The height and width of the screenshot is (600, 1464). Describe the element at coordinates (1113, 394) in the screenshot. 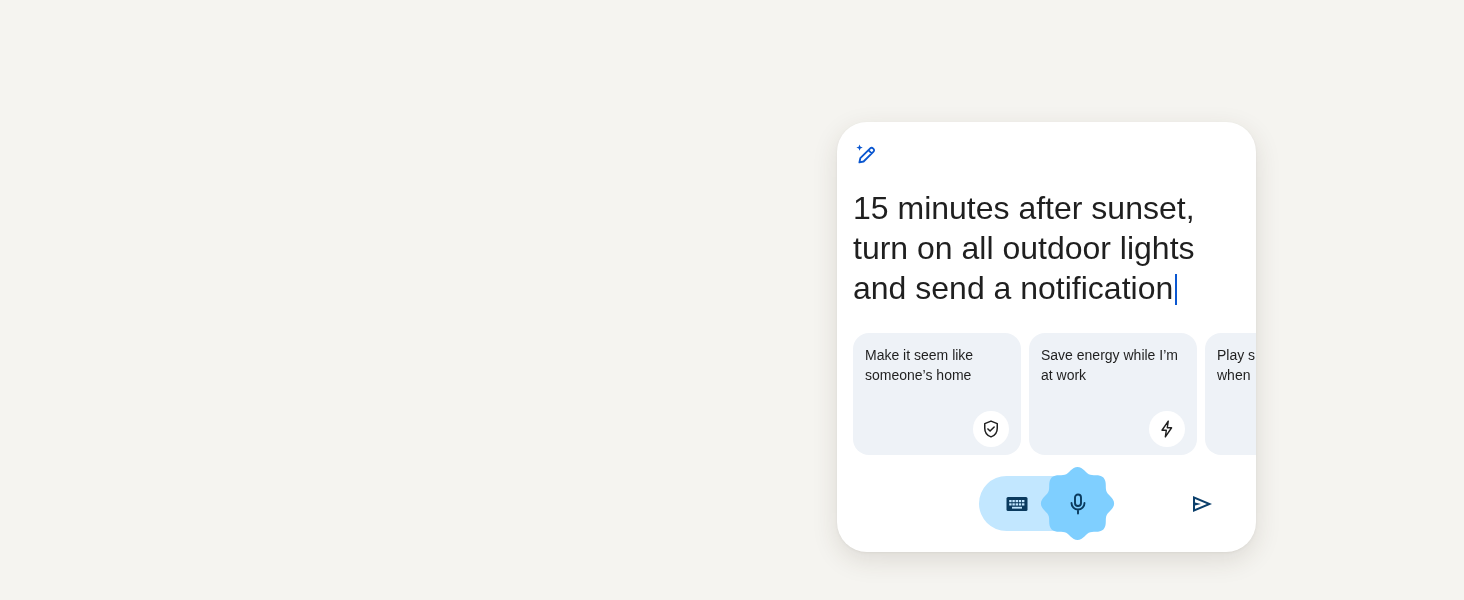

I see `suggestion-card: Save energy while I’m at work` at that location.